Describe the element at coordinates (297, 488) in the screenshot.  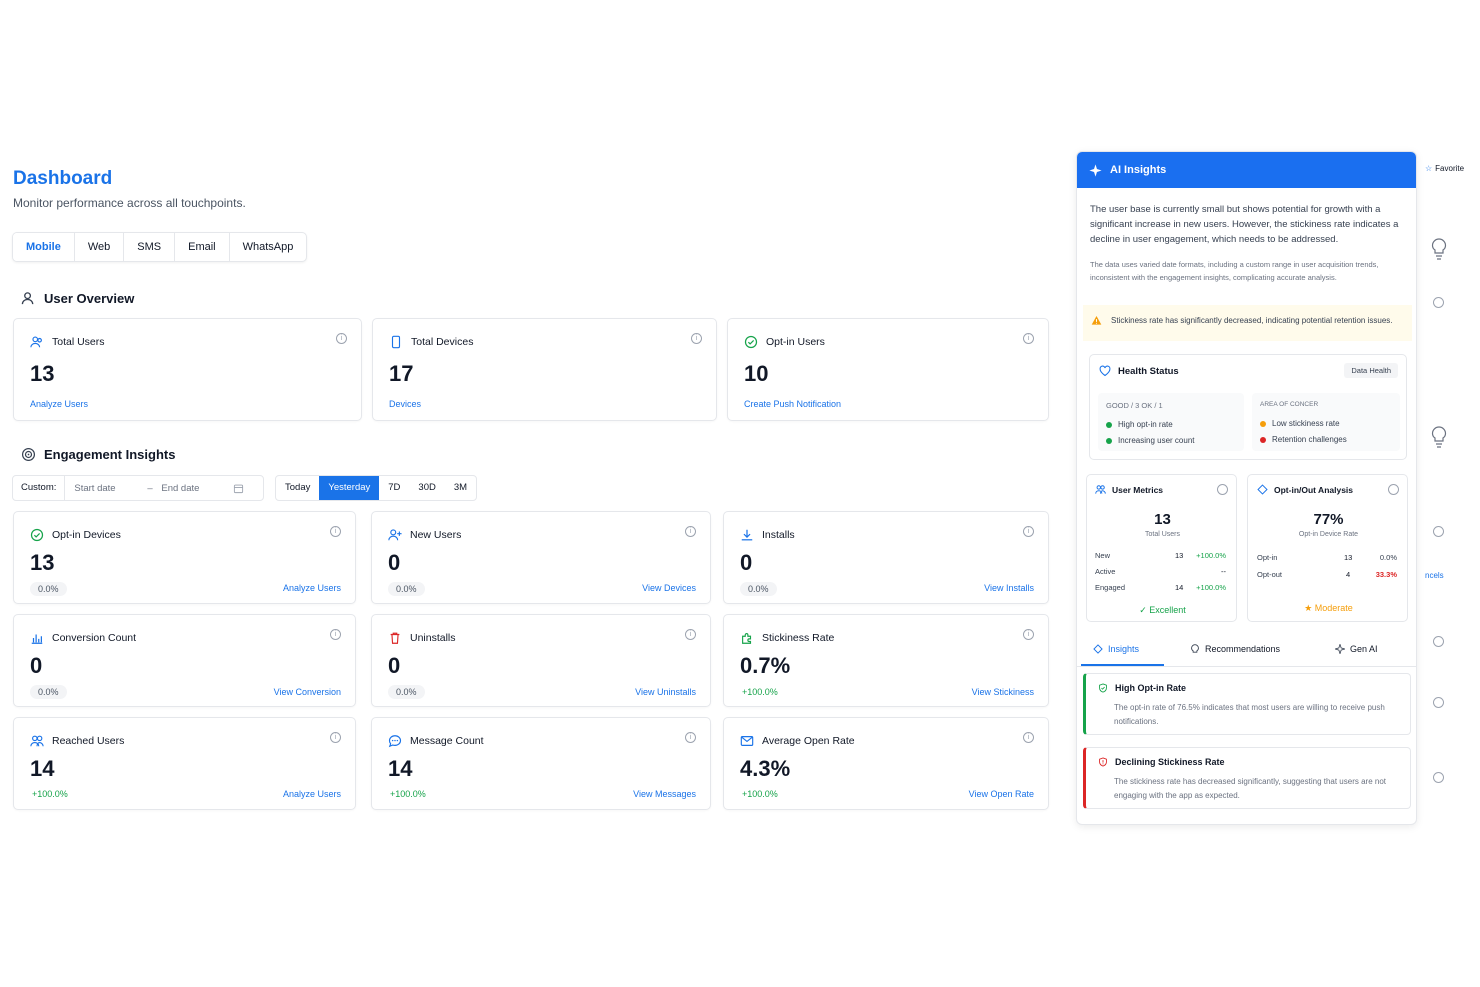
I see `period-today: Today` at that location.